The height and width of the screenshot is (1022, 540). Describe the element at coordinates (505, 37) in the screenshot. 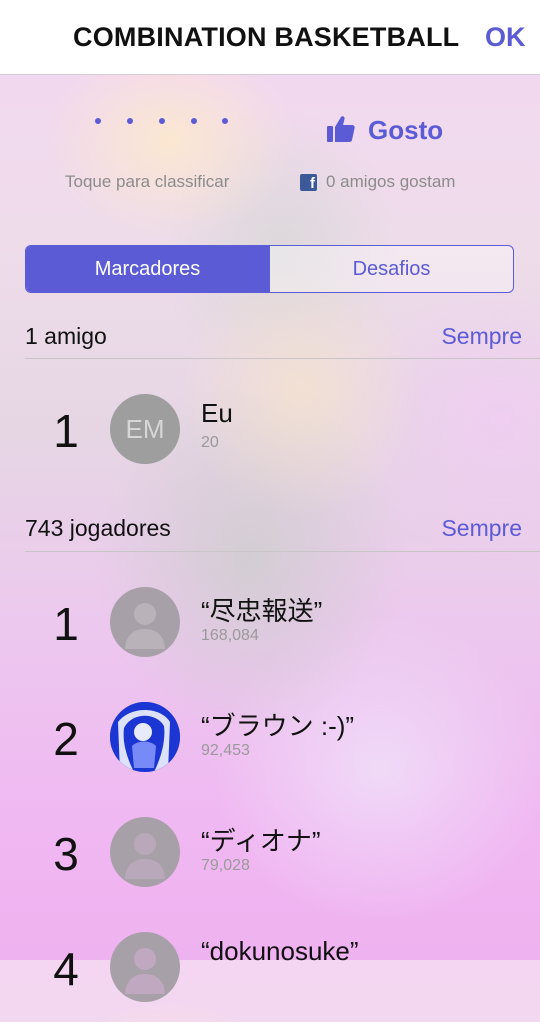

I see `ok-button: OK` at that location.